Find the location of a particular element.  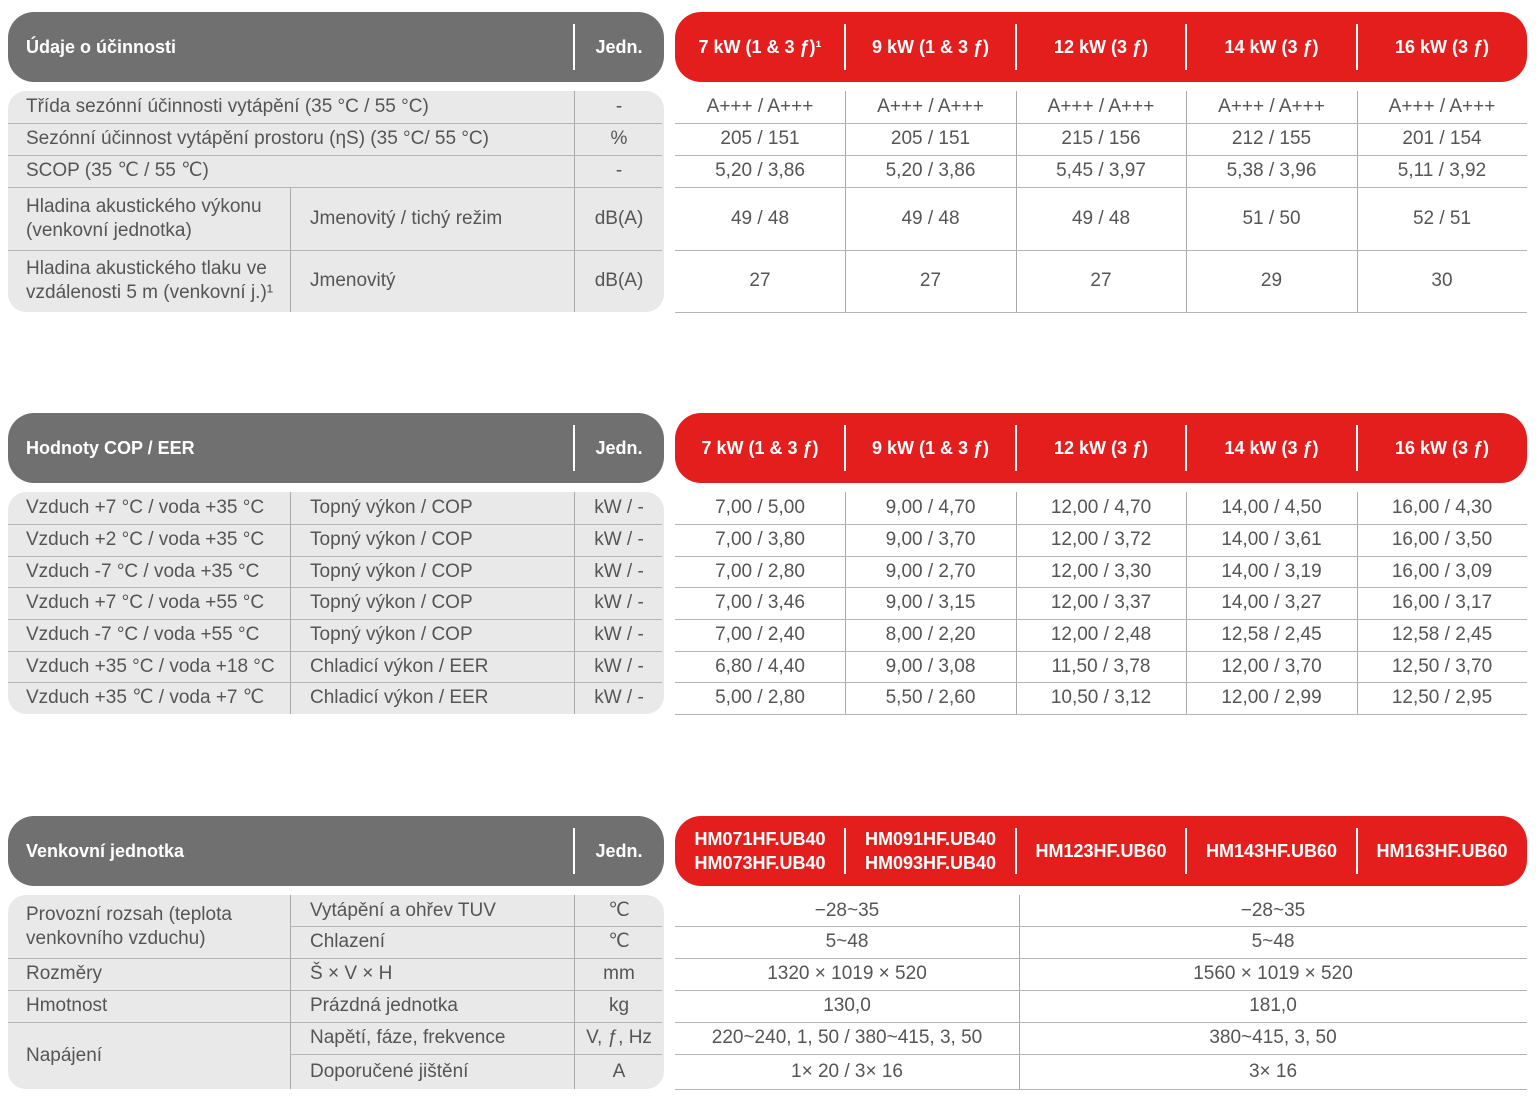

value-cell-text: 16,00 / 4,30 is located at coordinates (1442, 507).